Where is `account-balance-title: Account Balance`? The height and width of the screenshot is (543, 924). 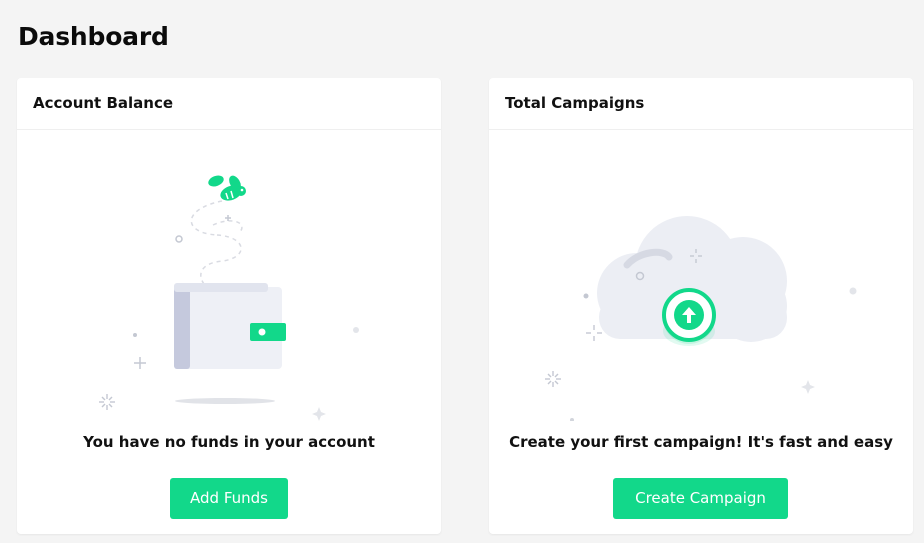
account-balance-title: Account Balance is located at coordinates (229, 104).